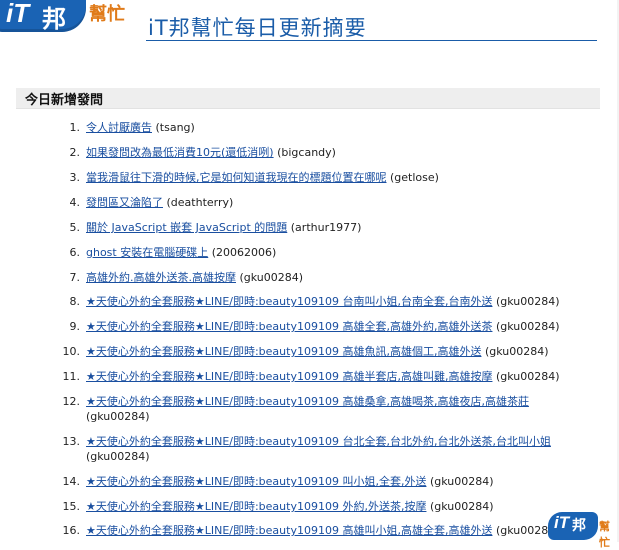 Image resolution: width=619 pixels, height=550 pixels. I want to click on question-number-text: 4., so click(75, 202).